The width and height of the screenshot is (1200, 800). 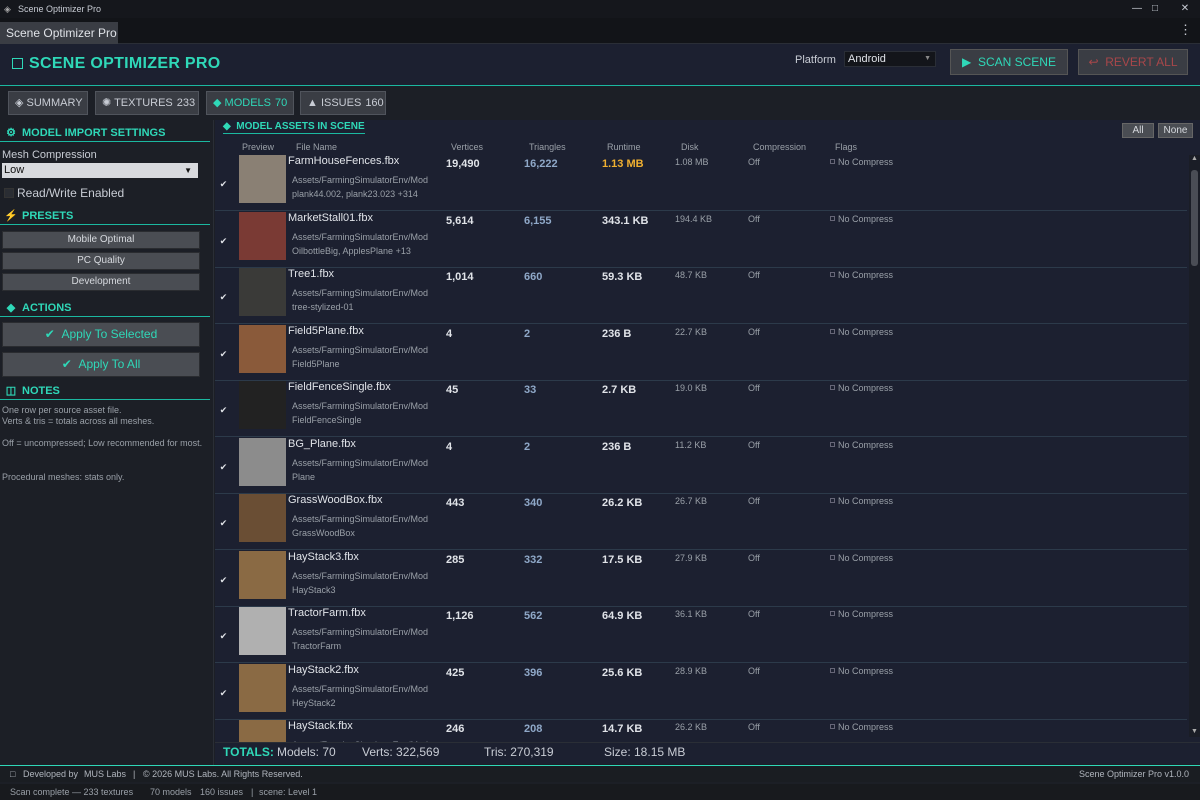 I want to click on close-button: ✕, so click(x=1184, y=9).